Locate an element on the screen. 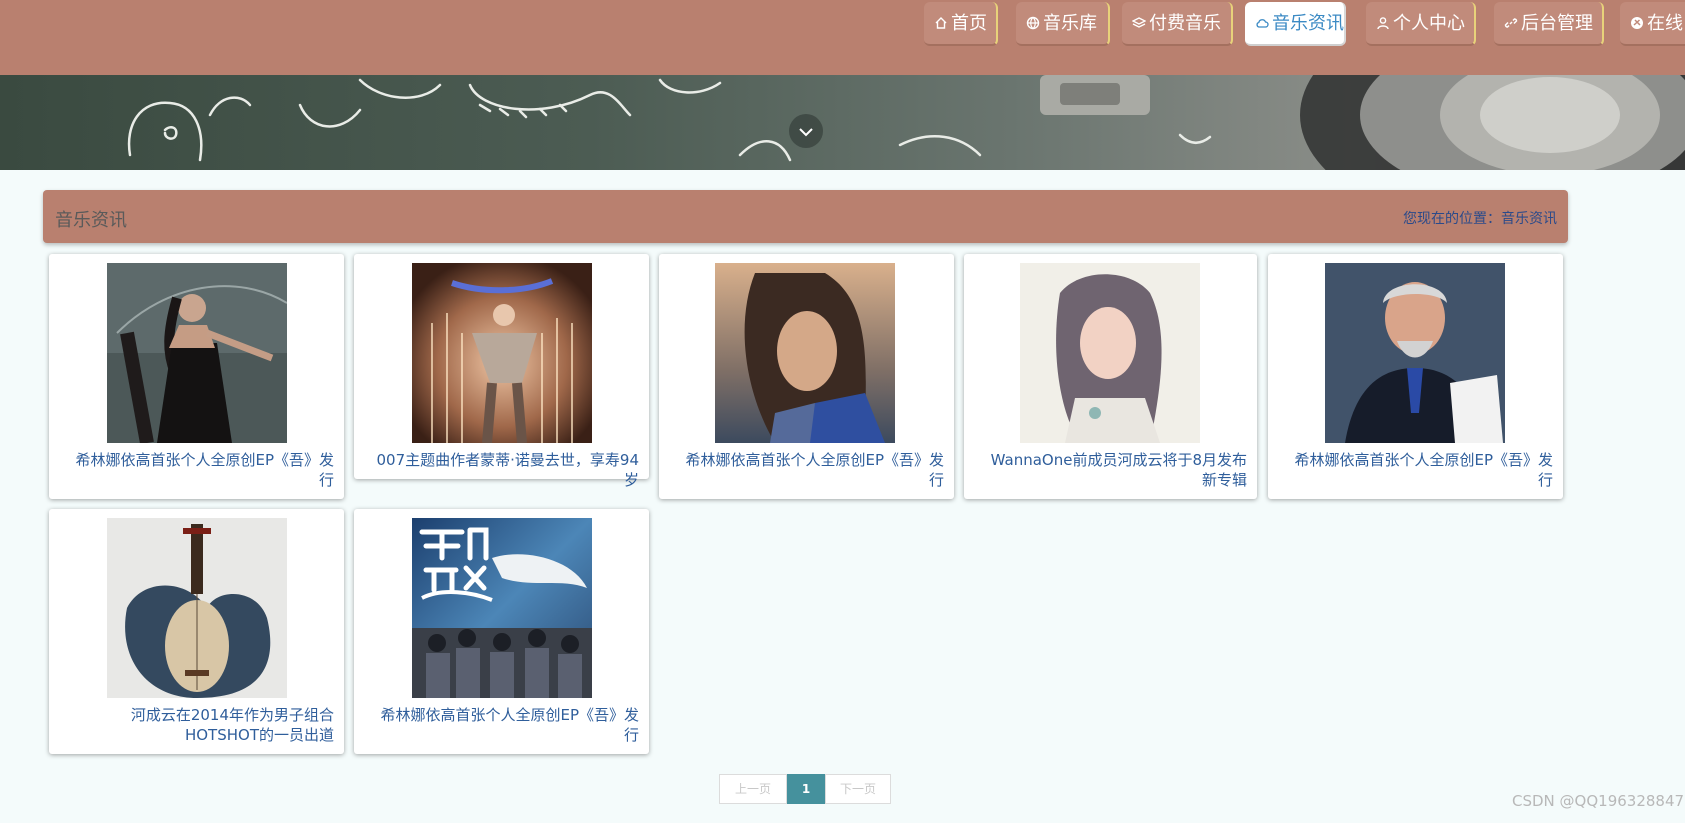 The image size is (1685, 823). mayday-album-cover is located at coordinates (502, 608).